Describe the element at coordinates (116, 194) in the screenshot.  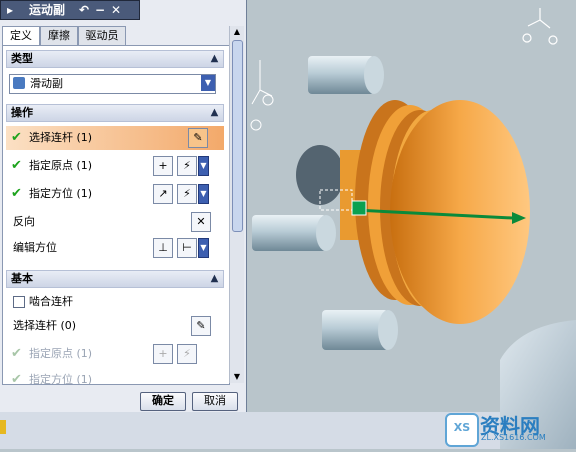
I see `specify-orientation-row: ✔ 指定方位 (1) ↗ ⚡ ▼` at that location.